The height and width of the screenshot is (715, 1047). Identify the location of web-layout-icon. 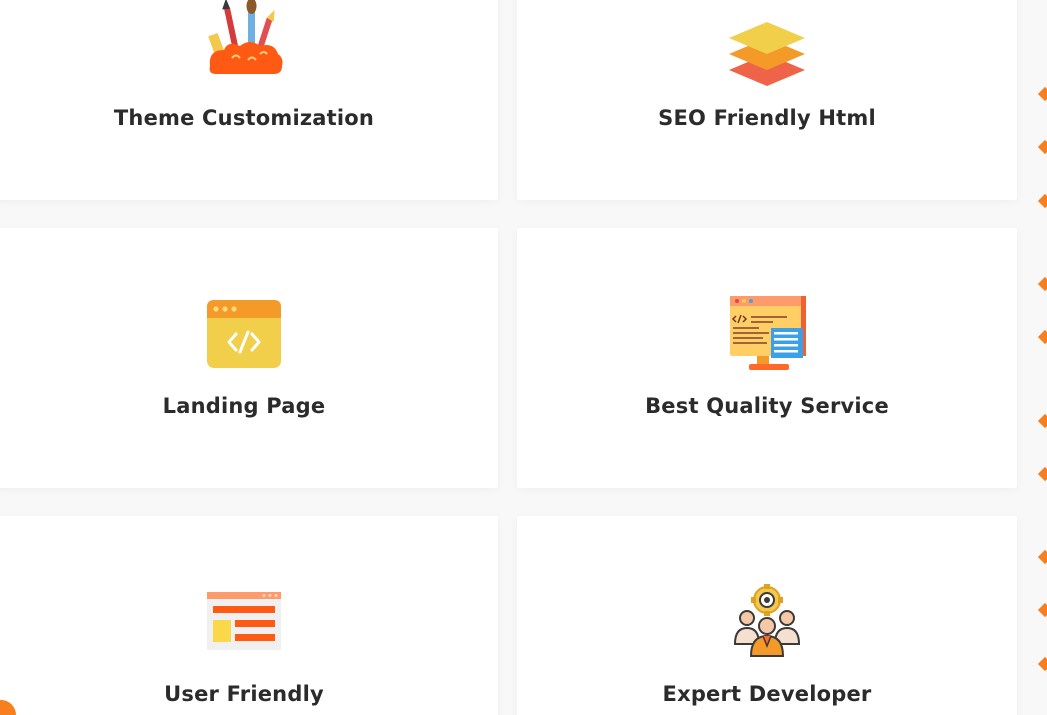
(244, 622).